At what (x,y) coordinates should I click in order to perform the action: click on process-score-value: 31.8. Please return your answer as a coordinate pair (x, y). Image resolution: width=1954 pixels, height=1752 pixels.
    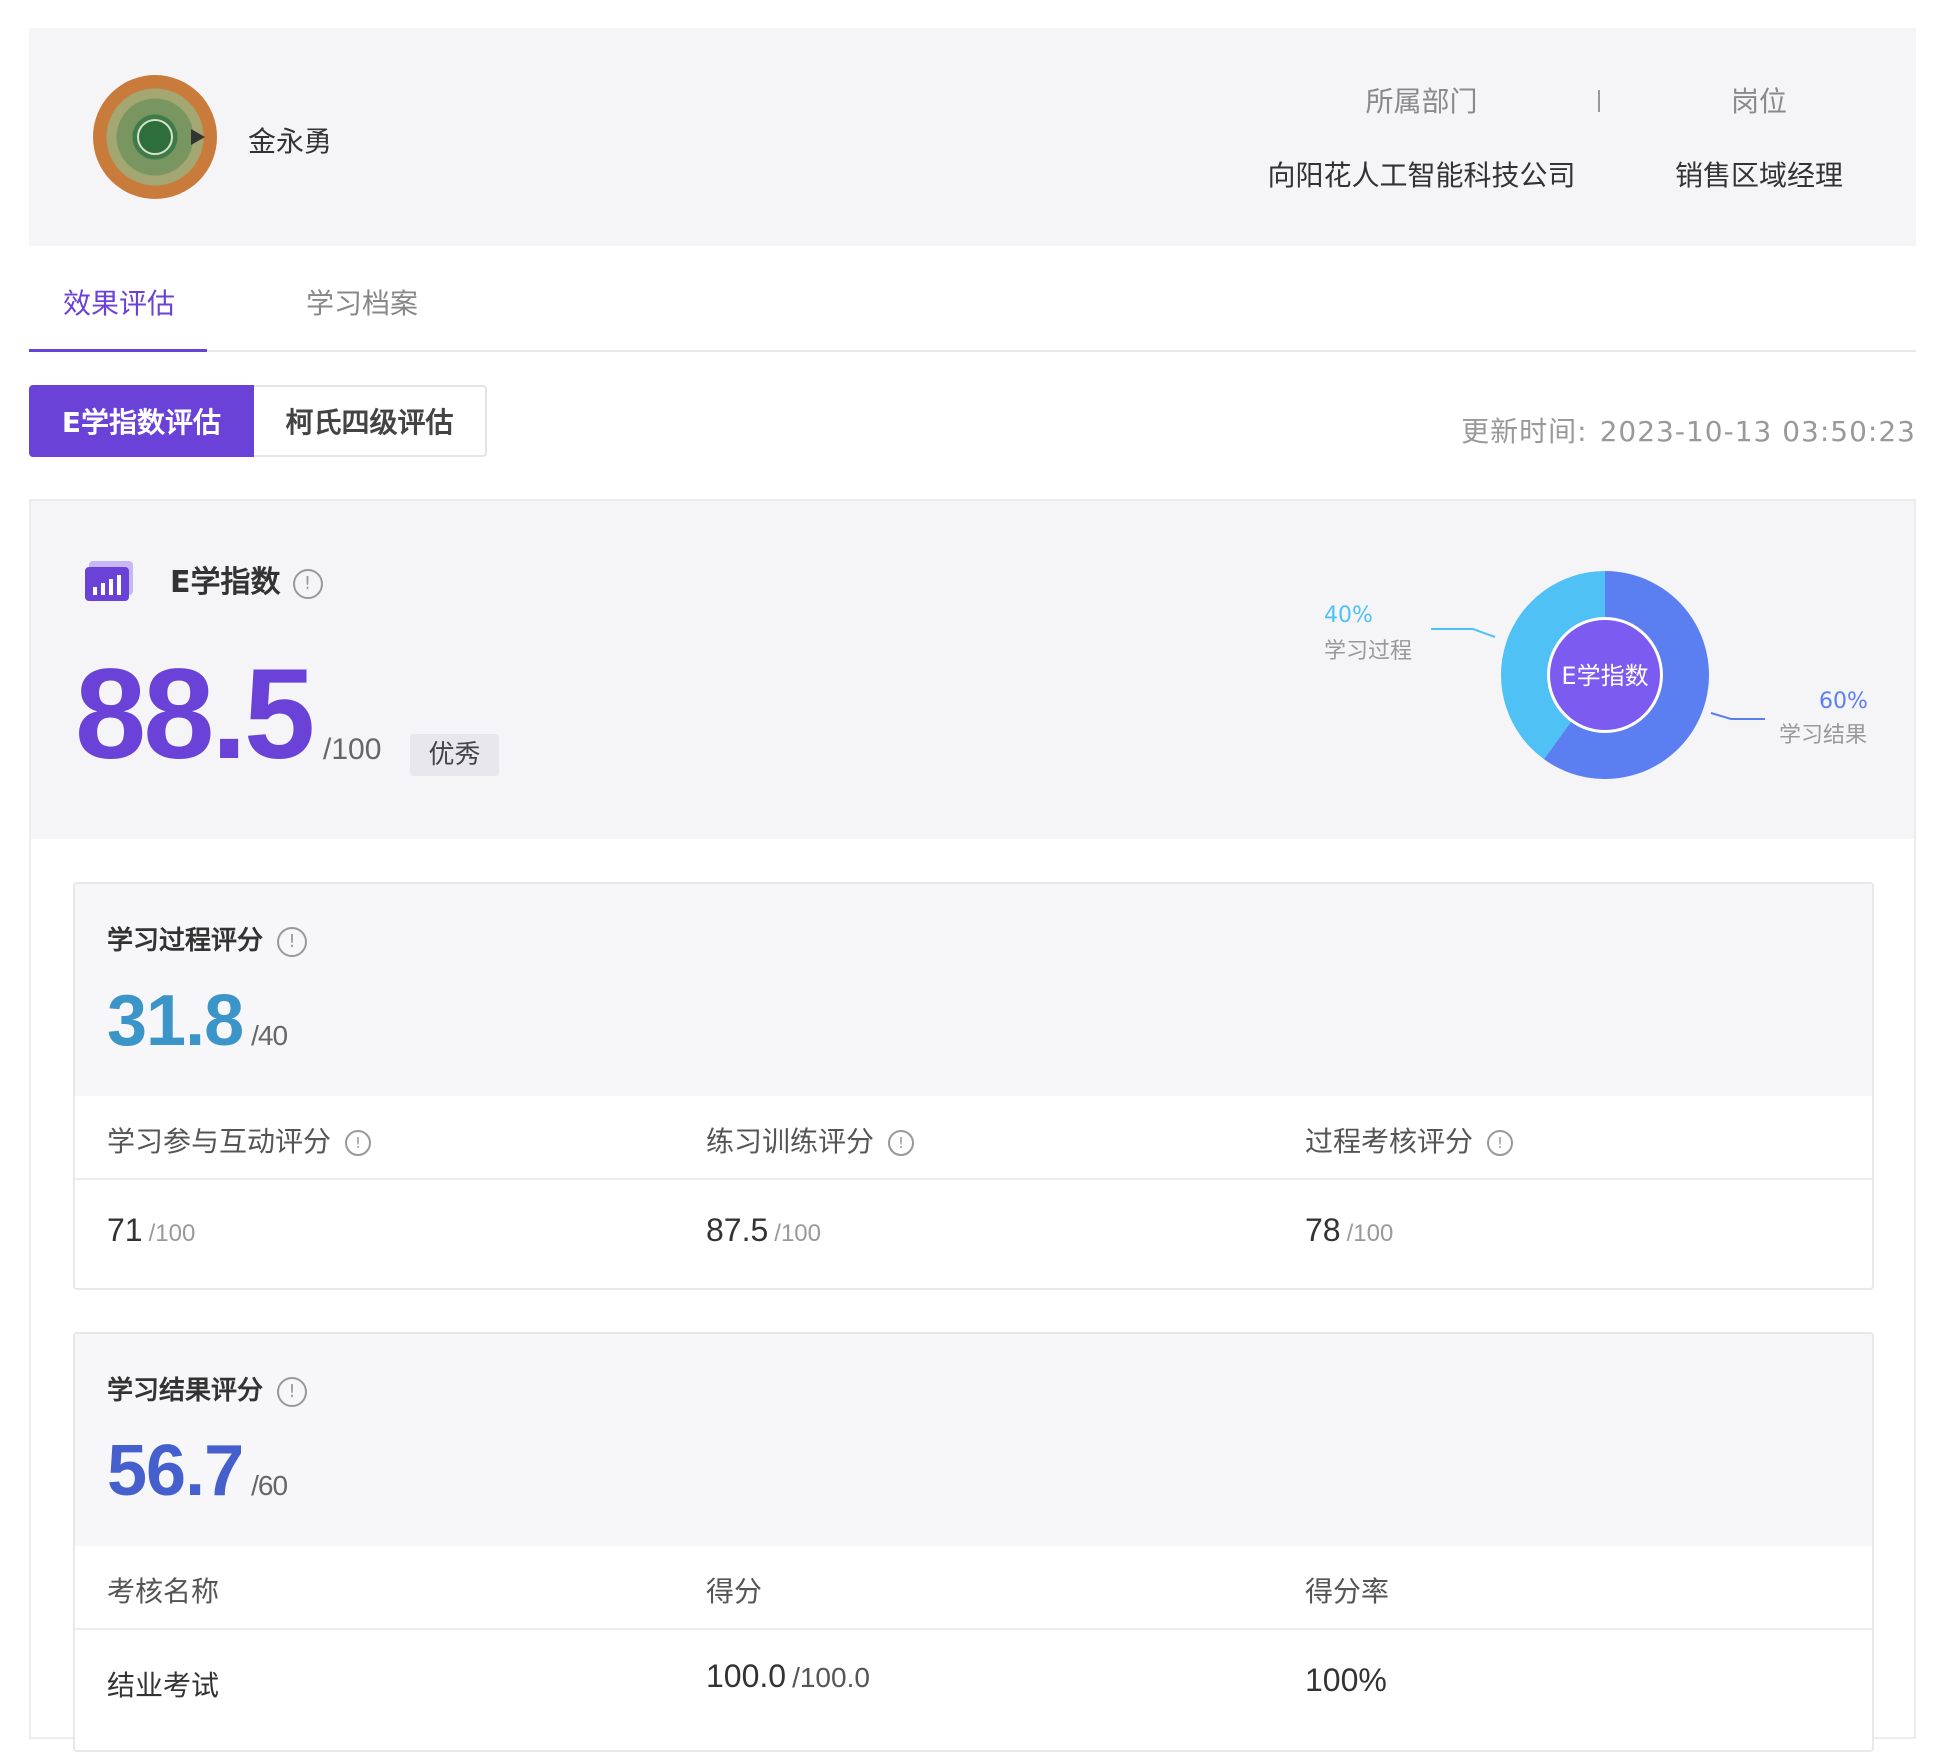
    Looking at the image, I should click on (175, 1021).